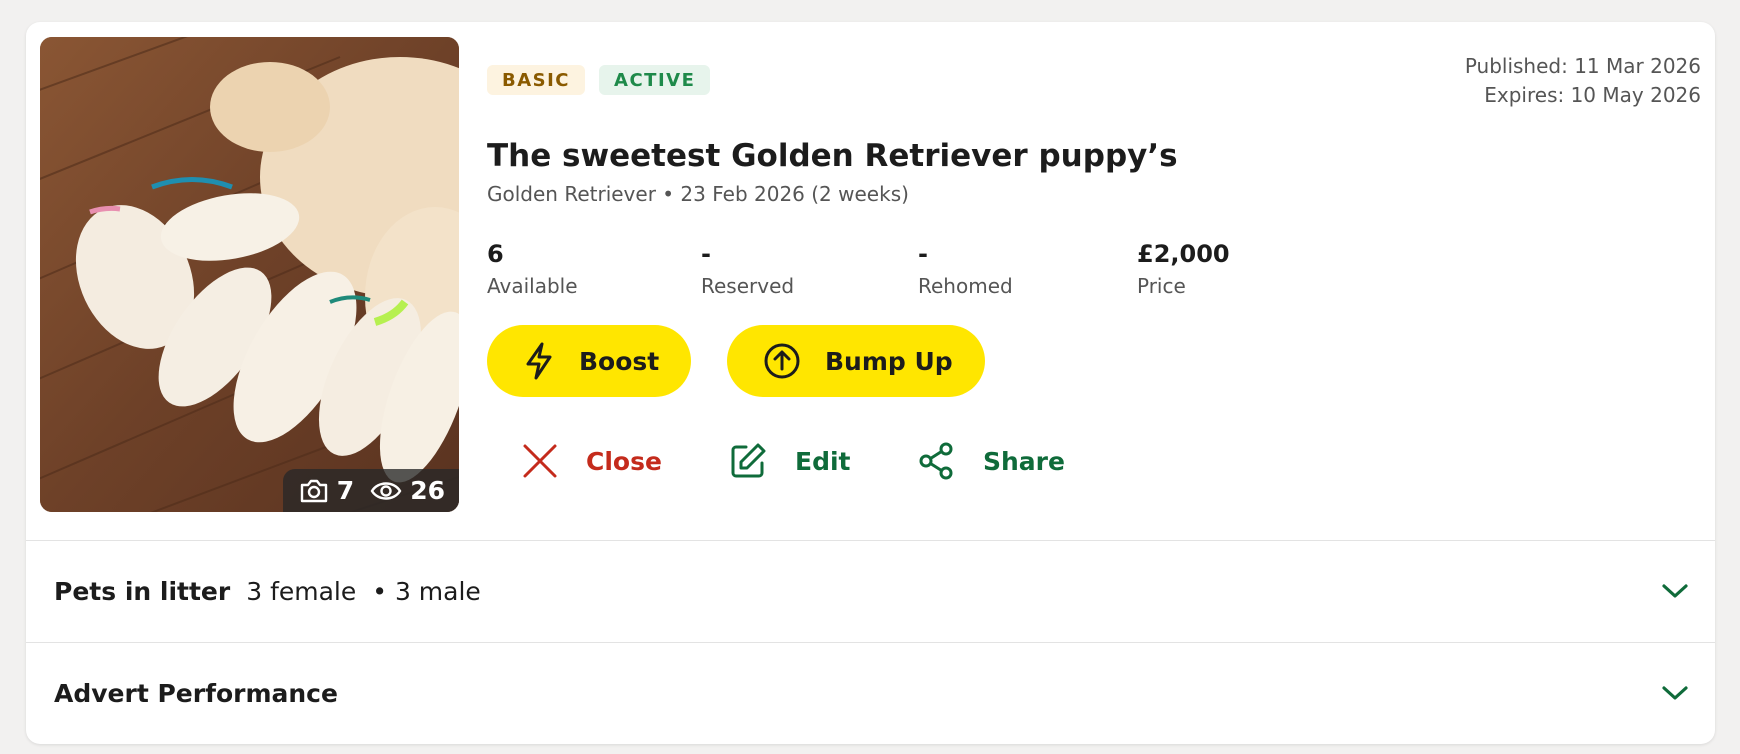 The image size is (1740, 754). I want to click on eye-icon, so click(386, 491).